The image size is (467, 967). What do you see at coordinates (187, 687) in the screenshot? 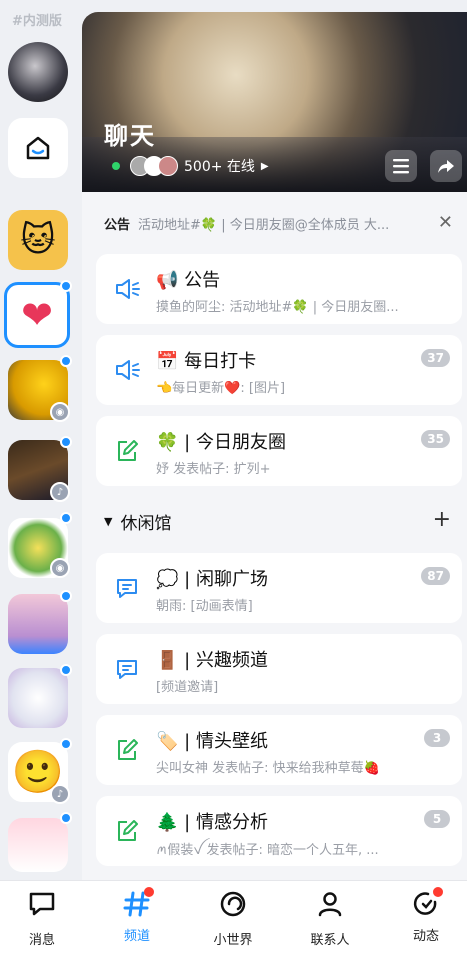
I see `card-subtitle: [频道邀请]` at bounding box center [187, 687].